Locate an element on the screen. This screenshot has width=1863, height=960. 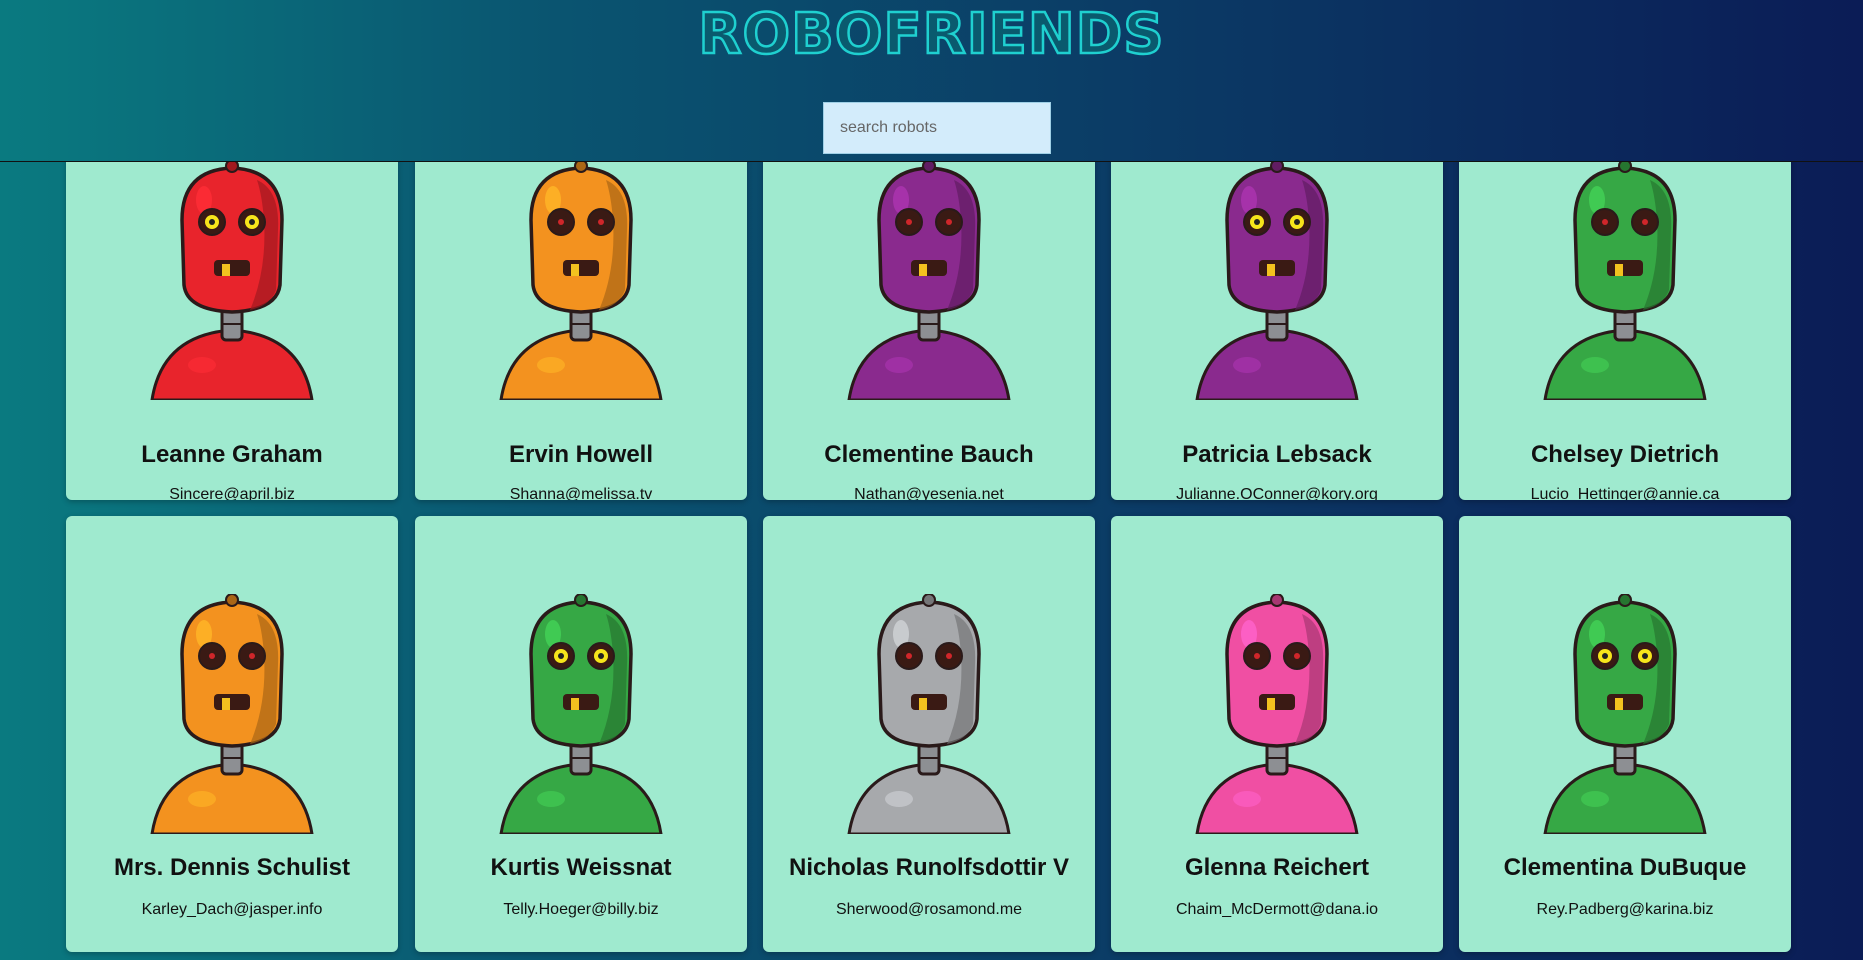
robot-name: Chelsey Dietrich is located at coordinates (1625, 454).